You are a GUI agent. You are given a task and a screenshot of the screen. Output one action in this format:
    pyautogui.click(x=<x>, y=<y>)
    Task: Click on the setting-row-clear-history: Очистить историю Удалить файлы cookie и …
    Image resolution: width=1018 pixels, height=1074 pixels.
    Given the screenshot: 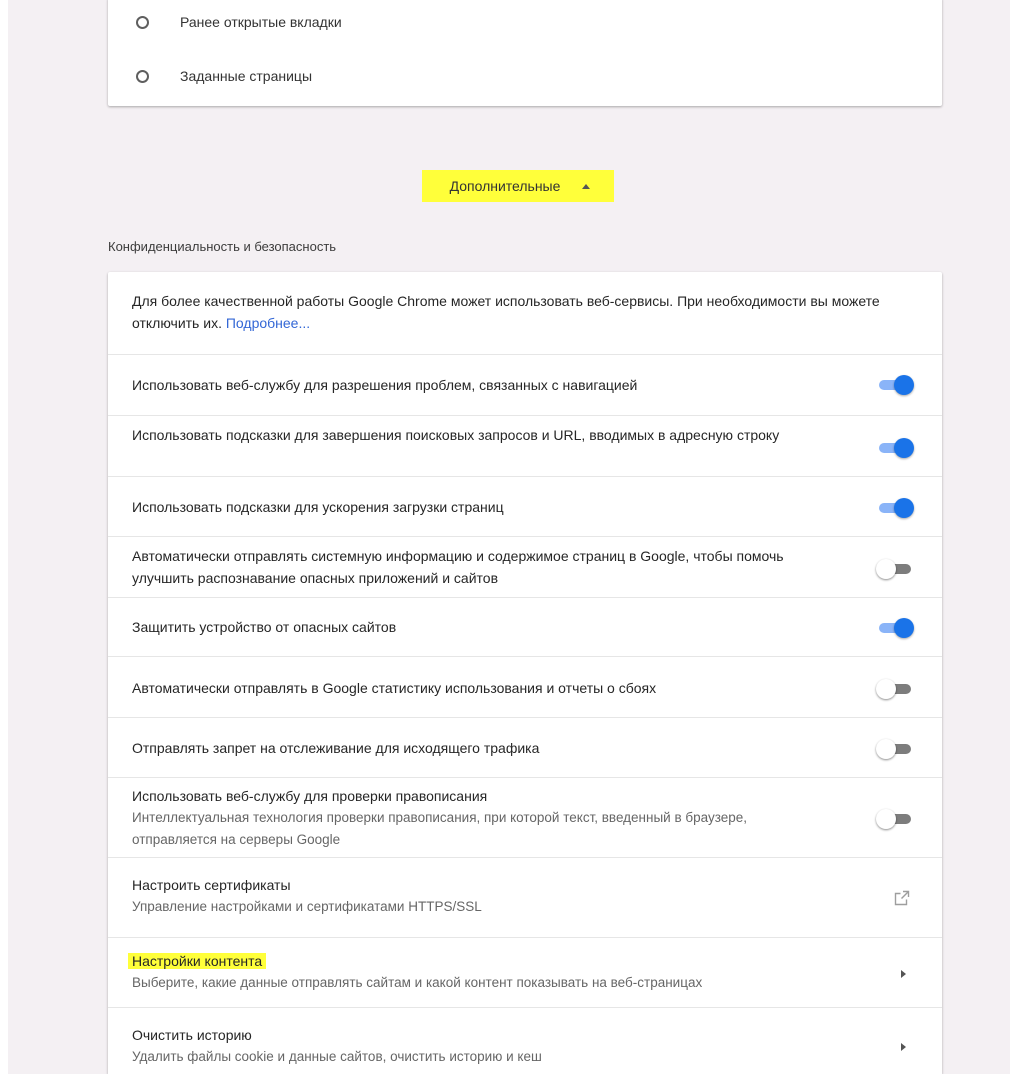 What is the action you would take?
    pyautogui.click(x=525, y=1040)
    